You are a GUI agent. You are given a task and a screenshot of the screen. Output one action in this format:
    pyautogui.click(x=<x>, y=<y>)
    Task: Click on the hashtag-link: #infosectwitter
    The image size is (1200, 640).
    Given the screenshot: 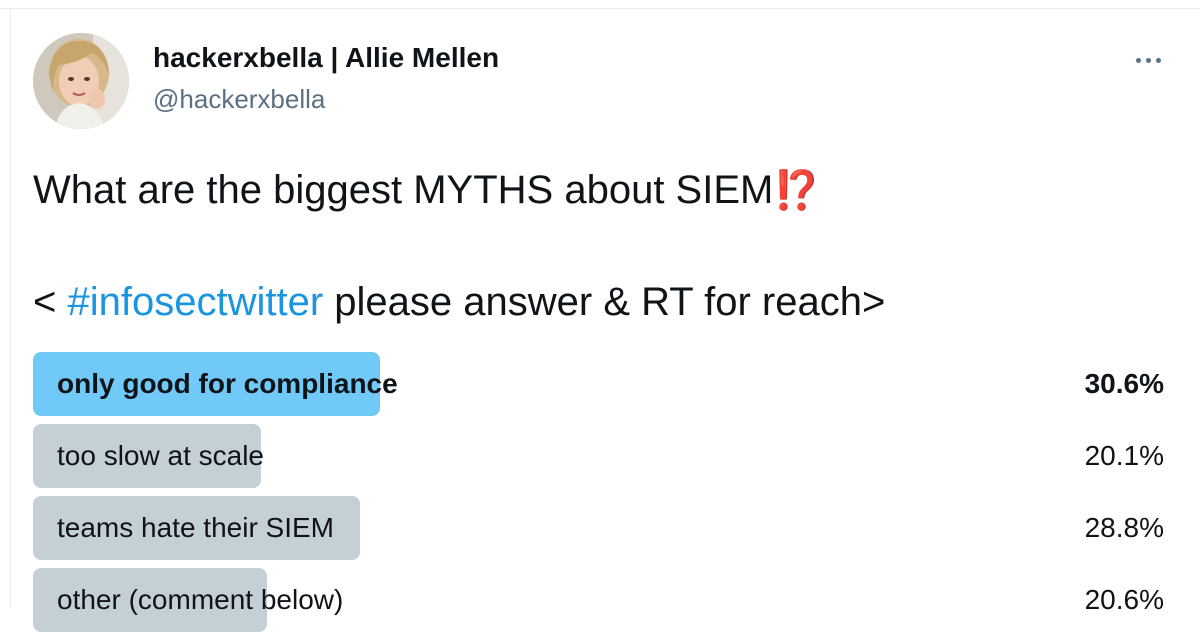 What is the action you would take?
    pyautogui.click(x=195, y=302)
    